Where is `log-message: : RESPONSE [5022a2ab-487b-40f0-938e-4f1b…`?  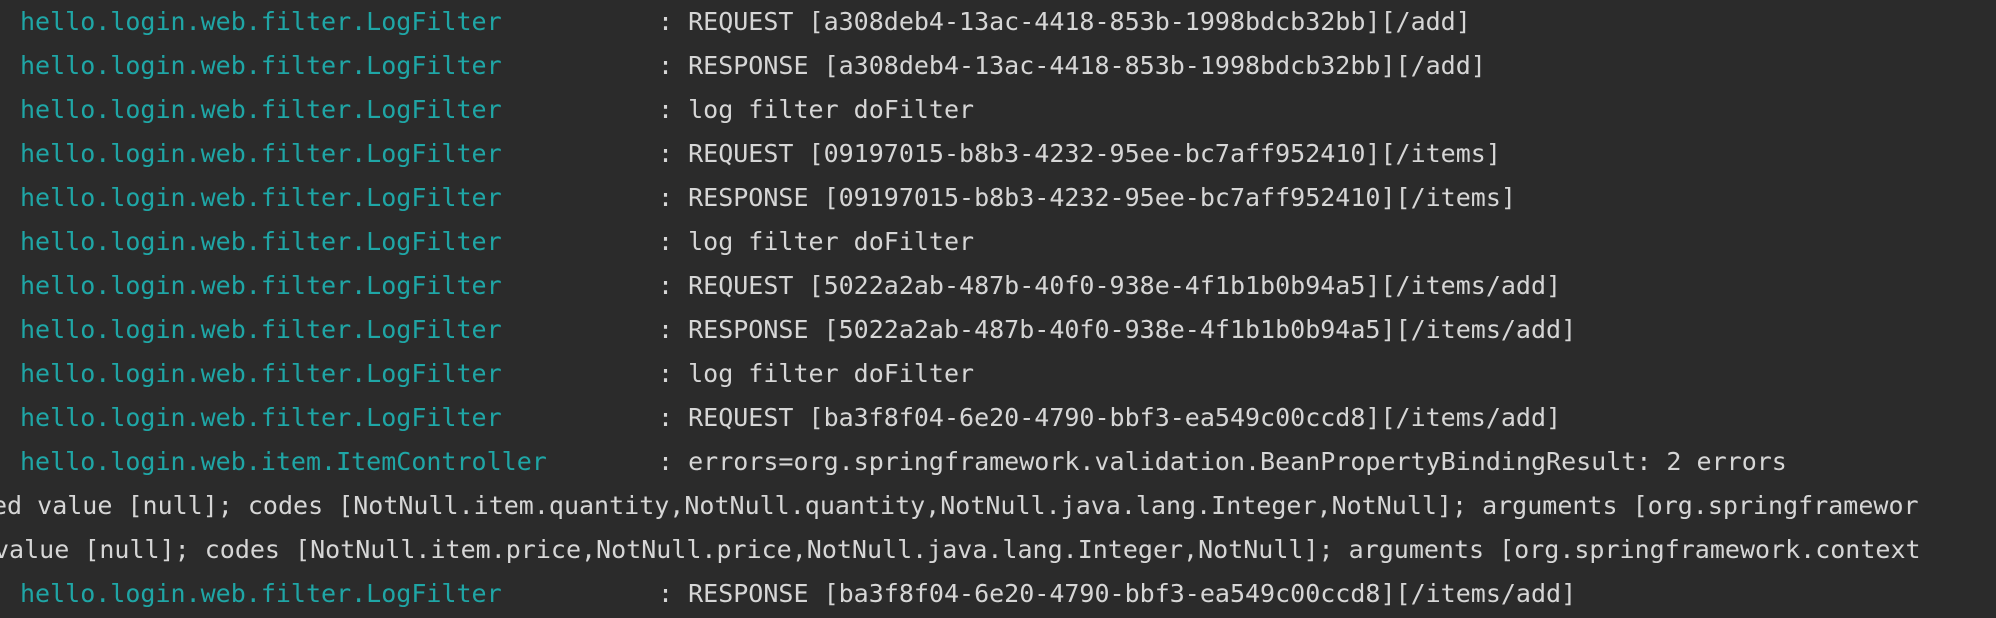
log-message: : RESPONSE [5022a2ab-487b-40f0-938e-4f1b… is located at coordinates (1117, 329).